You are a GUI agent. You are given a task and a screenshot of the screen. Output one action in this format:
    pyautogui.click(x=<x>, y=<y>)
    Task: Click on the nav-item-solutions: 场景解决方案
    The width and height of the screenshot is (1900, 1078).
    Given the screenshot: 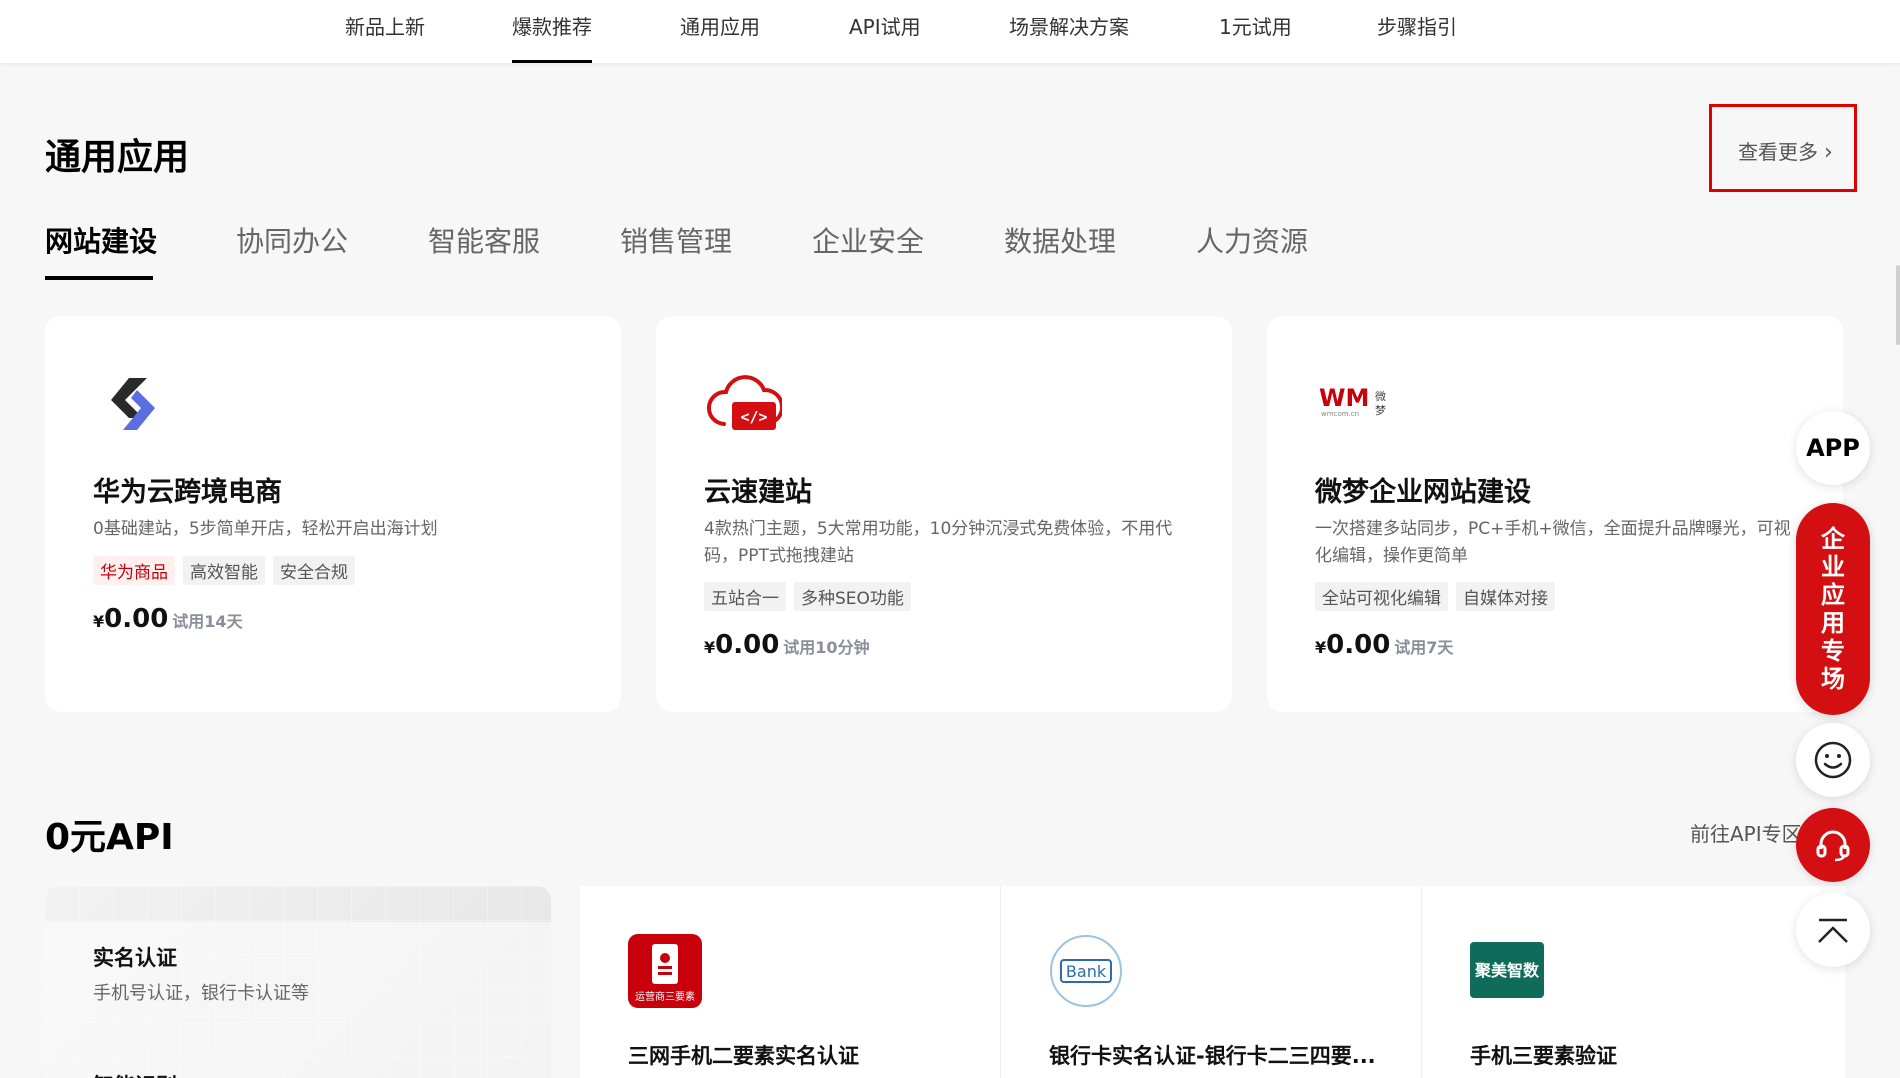 What is the action you would take?
    pyautogui.click(x=1069, y=31)
    